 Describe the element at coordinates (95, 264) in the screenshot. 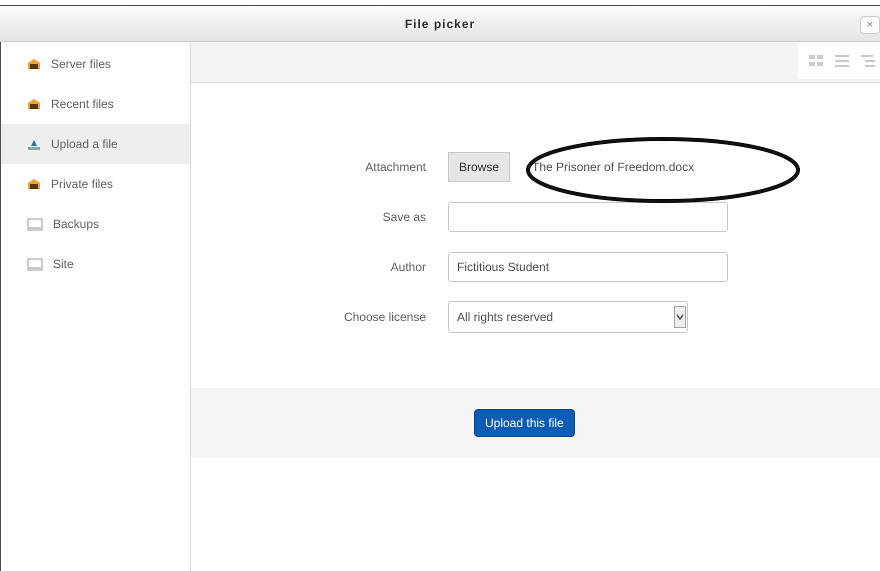

I see `sidebar-item: Site` at that location.